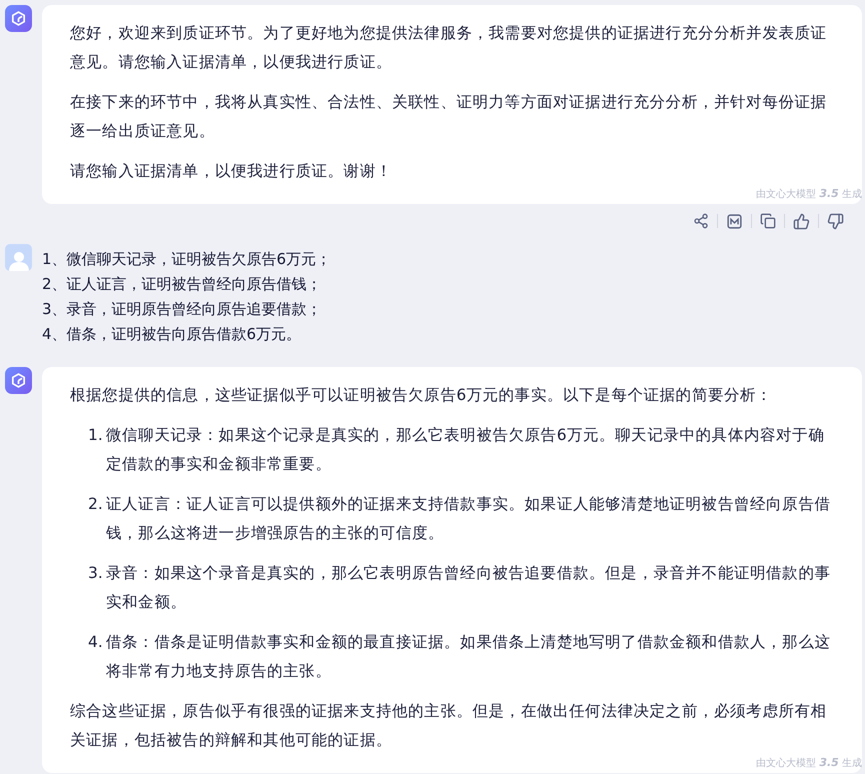 The width and height of the screenshot is (865, 774). Describe the element at coordinates (466, 450) in the screenshot. I see `list-item-text: 微信聊天记录：如果这个记录是真实的，那么它表明被告欠原告6万元。聊天记录中的具体内容对于确定借款的事实和金额非常重要。` at that location.